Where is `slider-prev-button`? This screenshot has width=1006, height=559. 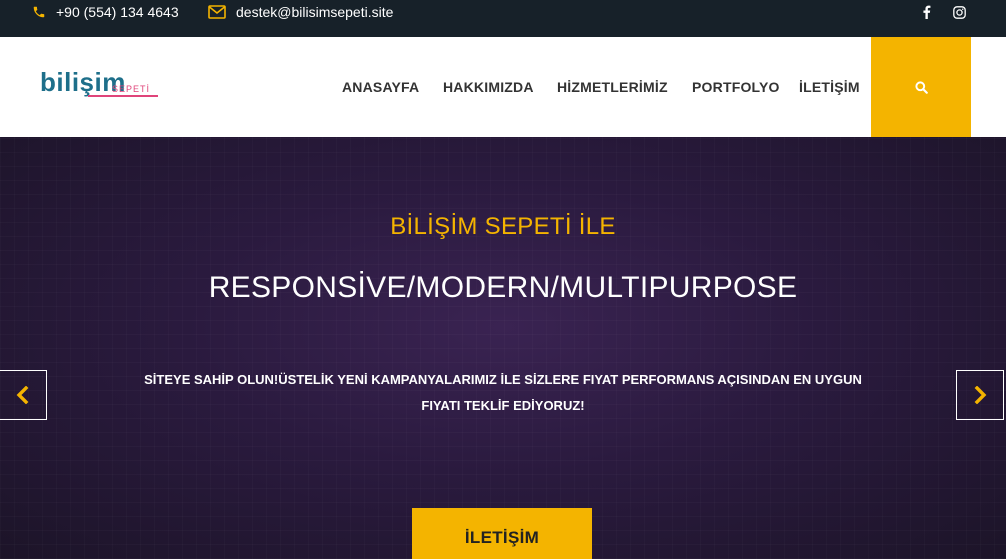 slider-prev-button is located at coordinates (23, 395).